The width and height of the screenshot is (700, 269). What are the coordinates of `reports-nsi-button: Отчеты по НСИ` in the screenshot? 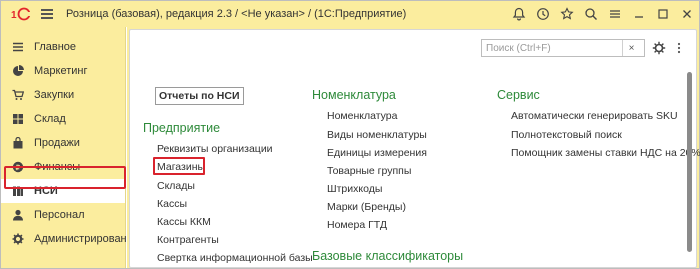 It's located at (199, 96).